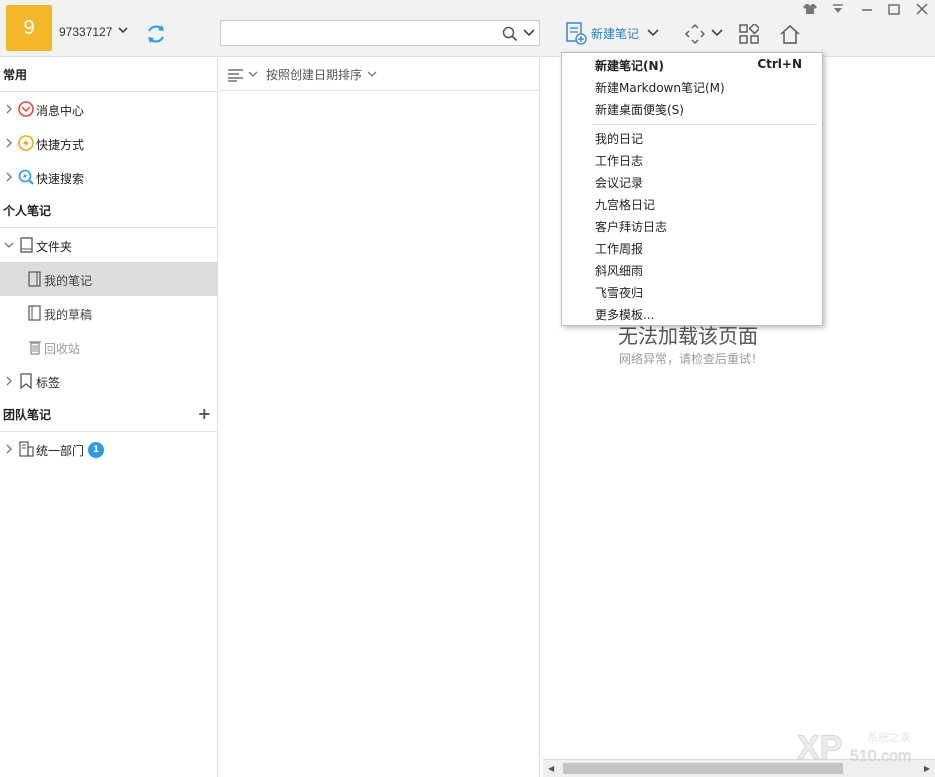 This screenshot has height=777, width=935. Describe the element at coordinates (108, 75) in the screenshot. I see `section-common-heading: 常用` at that location.